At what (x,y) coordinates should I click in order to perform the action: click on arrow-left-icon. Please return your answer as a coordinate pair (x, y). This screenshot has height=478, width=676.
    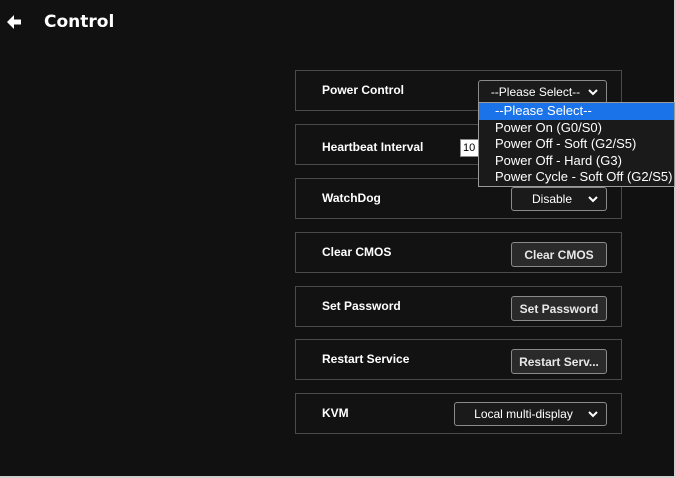
    Looking at the image, I should click on (14, 22).